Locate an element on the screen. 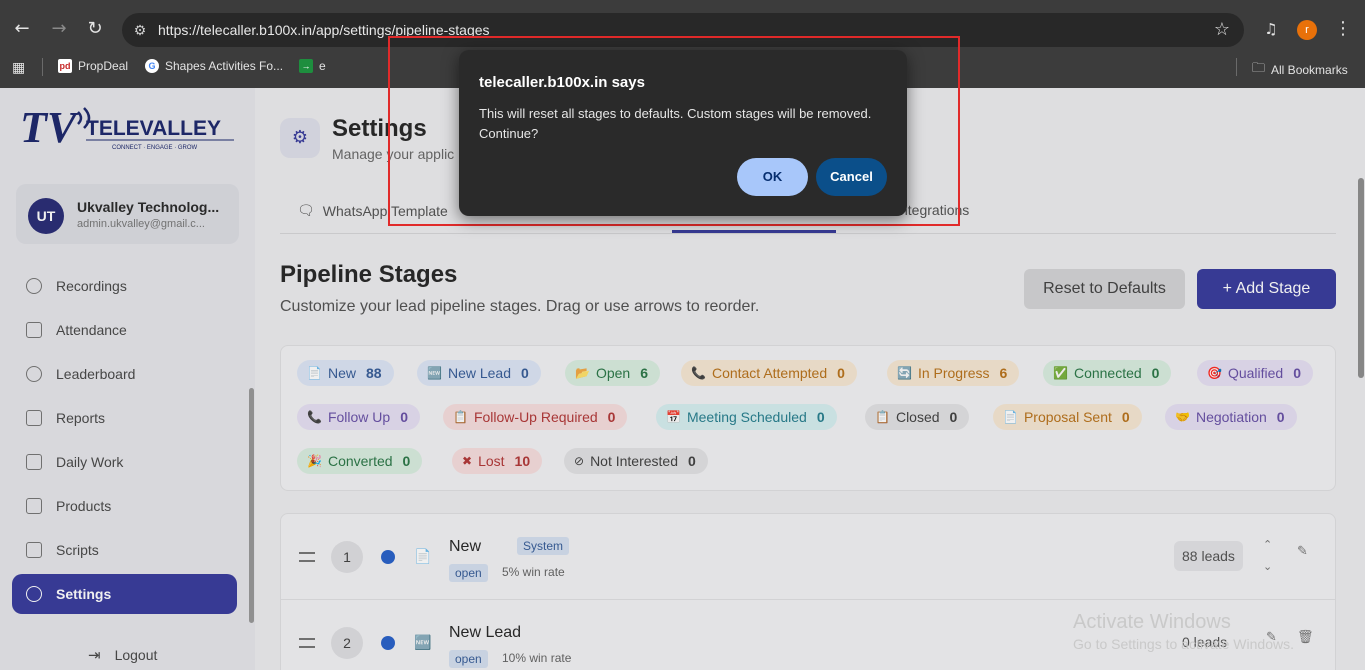  bookmark-label: PropDeal is located at coordinates (103, 66).